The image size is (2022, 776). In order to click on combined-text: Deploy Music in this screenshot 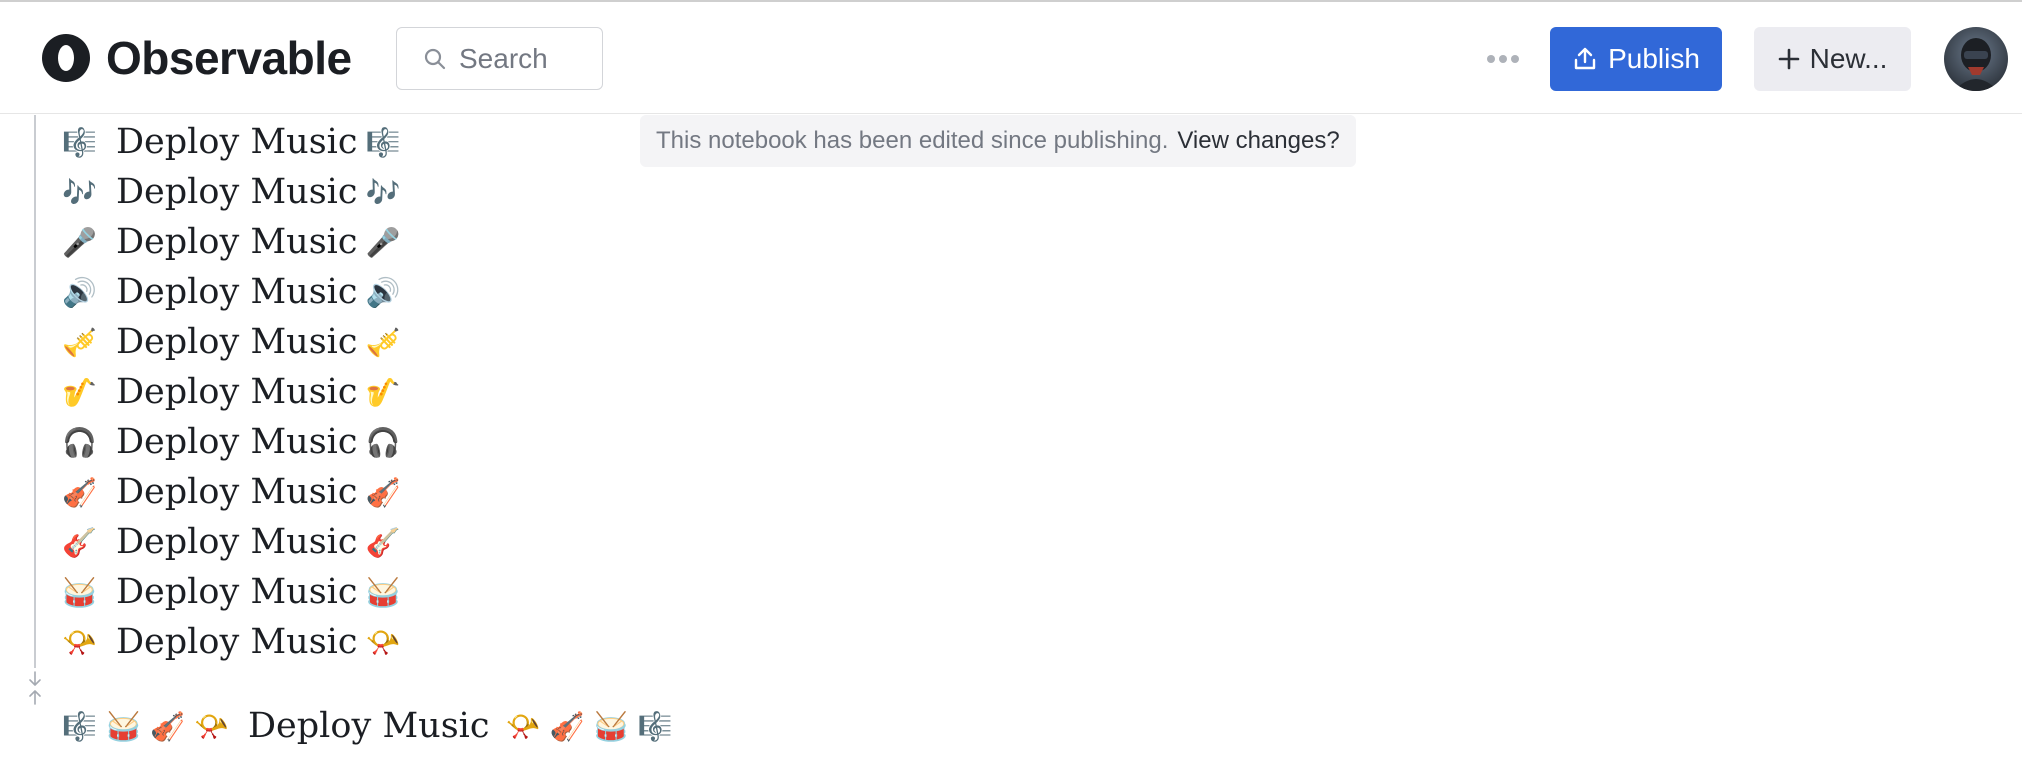, I will do `click(369, 726)`.